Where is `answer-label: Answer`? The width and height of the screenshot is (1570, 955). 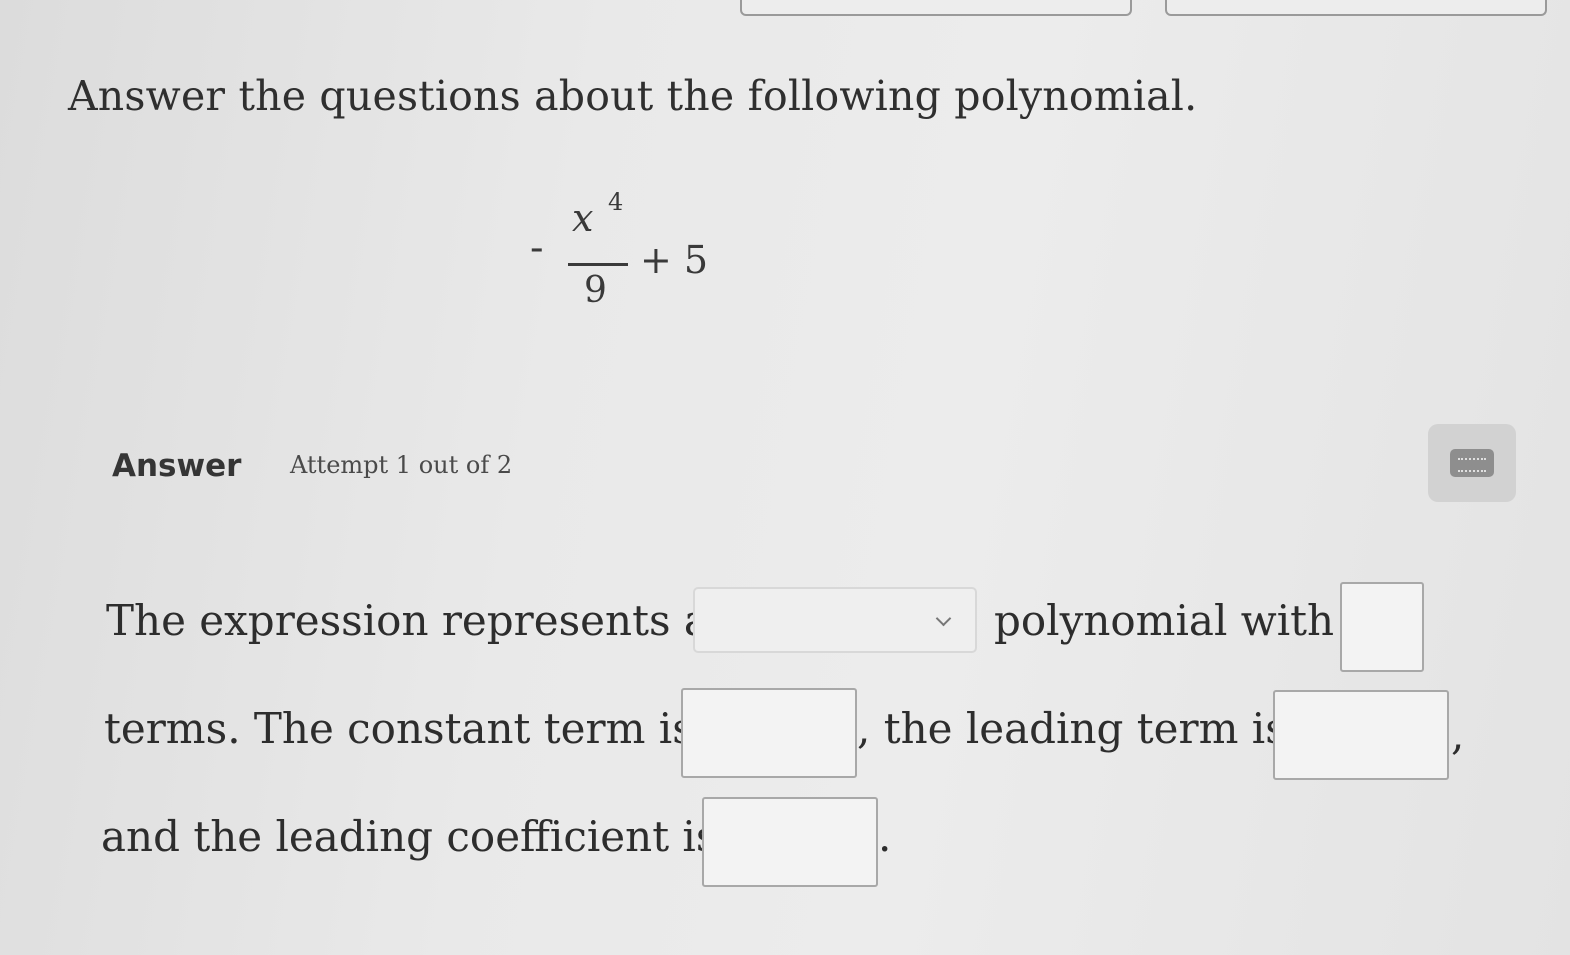 answer-label: Answer is located at coordinates (177, 466).